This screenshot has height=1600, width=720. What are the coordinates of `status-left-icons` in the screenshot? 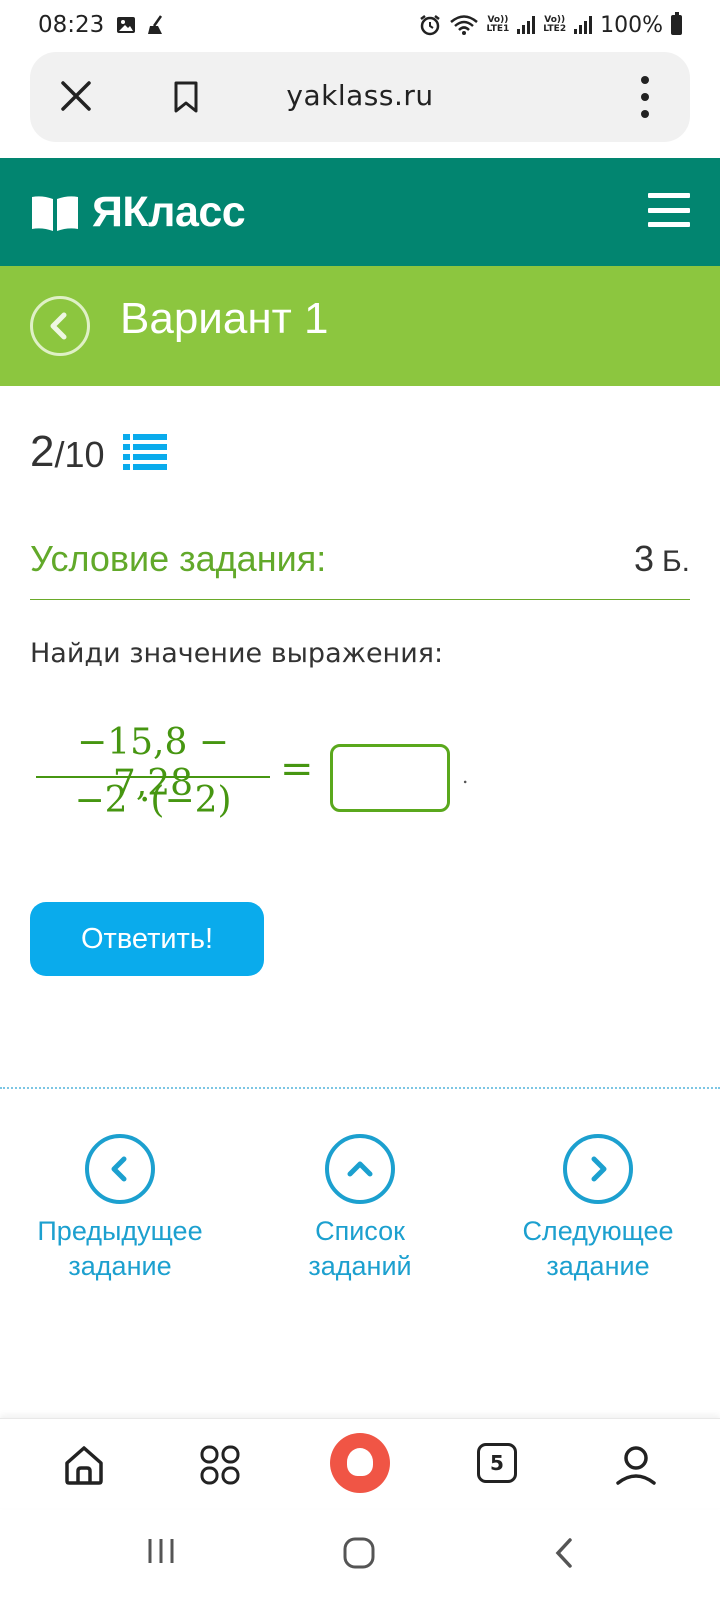 It's located at (142, 25).